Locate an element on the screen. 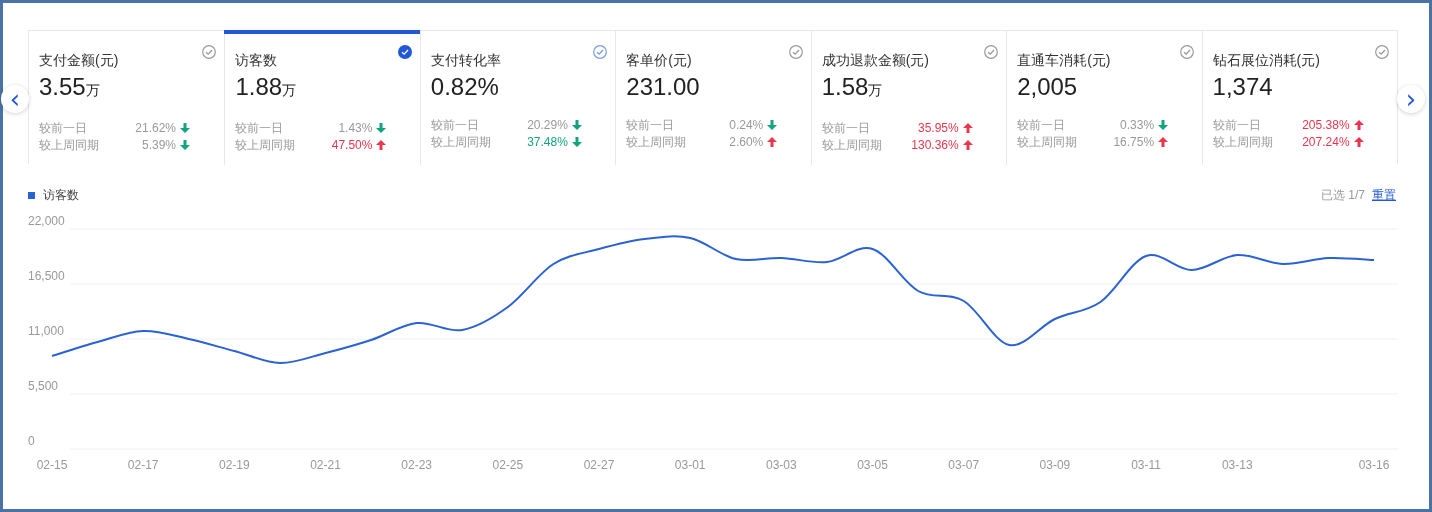  x-axis-label: 02-19 is located at coordinates (234, 465).